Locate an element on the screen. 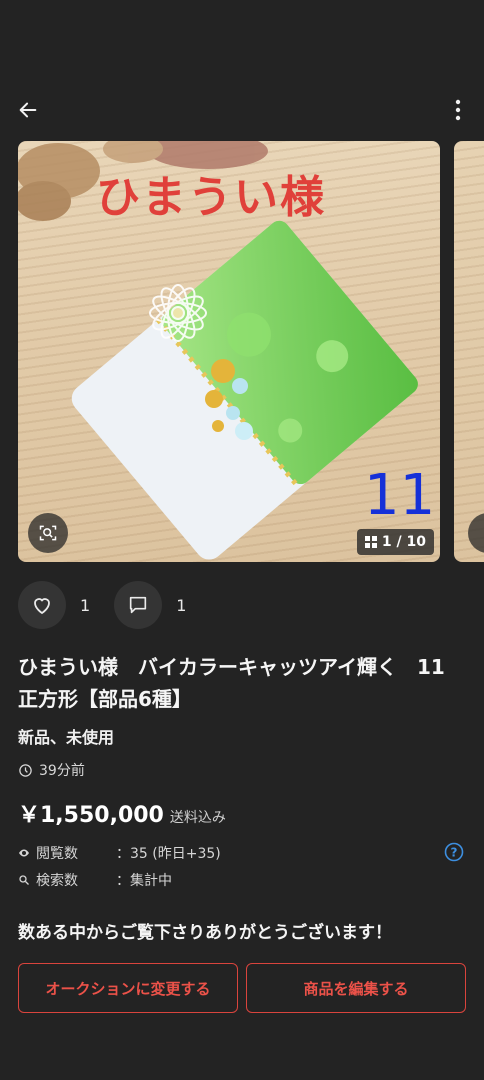 This screenshot has width=484, height=1080. search-icon is located at coordinates (24, 880).